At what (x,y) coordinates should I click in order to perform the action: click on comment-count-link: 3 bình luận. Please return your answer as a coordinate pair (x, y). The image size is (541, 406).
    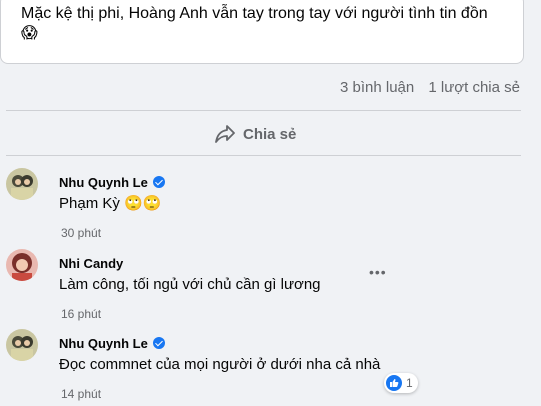
    Looking at the image, I should click on (377, 87).